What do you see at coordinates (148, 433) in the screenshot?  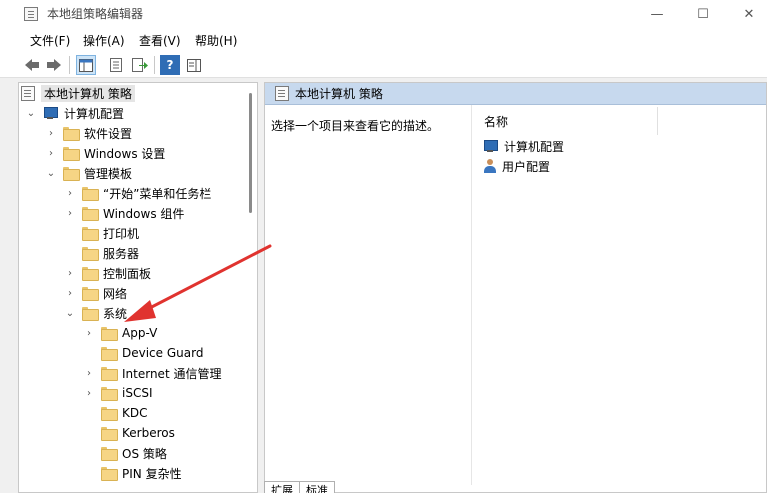 I see `tree-label: Kerberos` at bounding box center [148, 433].